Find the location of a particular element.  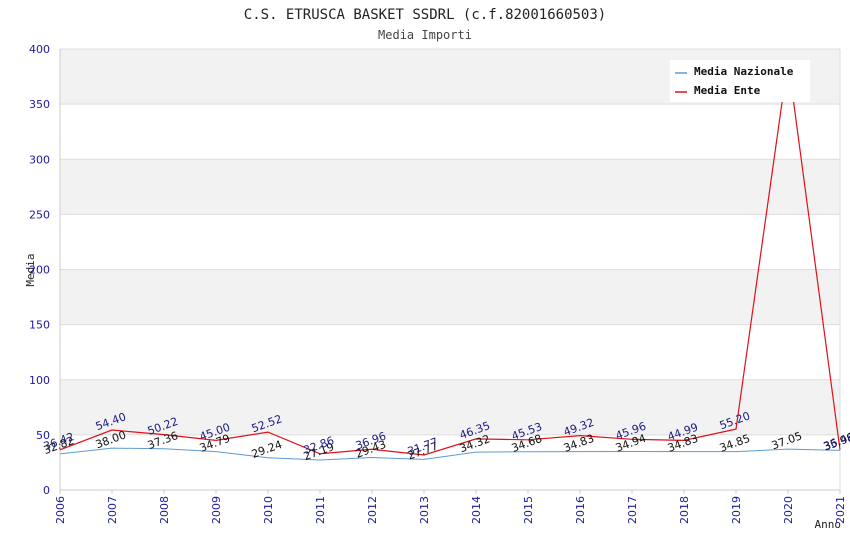

x-tick-label: 2020 is located at coordinates (788, 510).